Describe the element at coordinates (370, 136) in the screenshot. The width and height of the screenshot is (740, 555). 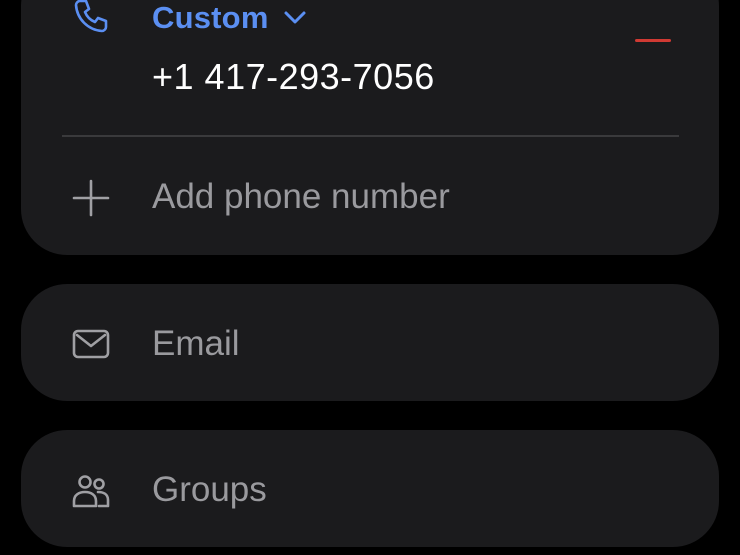
I see `divider` at that location.